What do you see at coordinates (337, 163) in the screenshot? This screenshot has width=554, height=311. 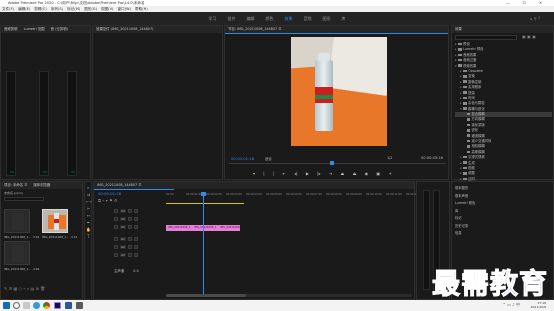 I see `playhead-bar` at bounding box center [337, 163].